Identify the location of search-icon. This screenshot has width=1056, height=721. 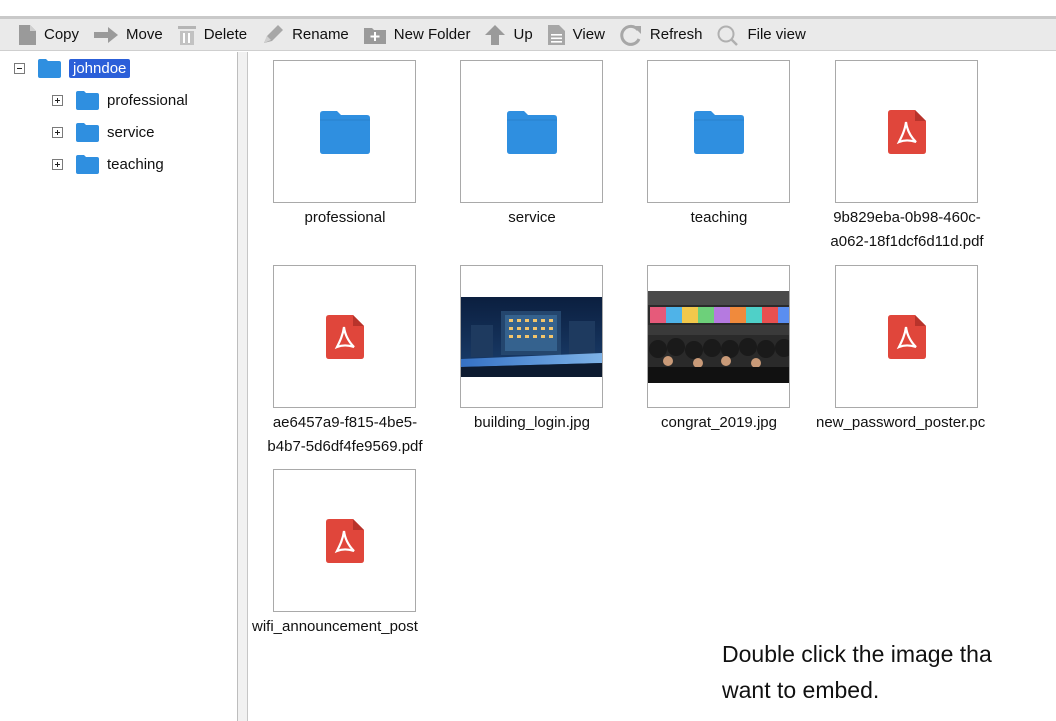
(728, 35).